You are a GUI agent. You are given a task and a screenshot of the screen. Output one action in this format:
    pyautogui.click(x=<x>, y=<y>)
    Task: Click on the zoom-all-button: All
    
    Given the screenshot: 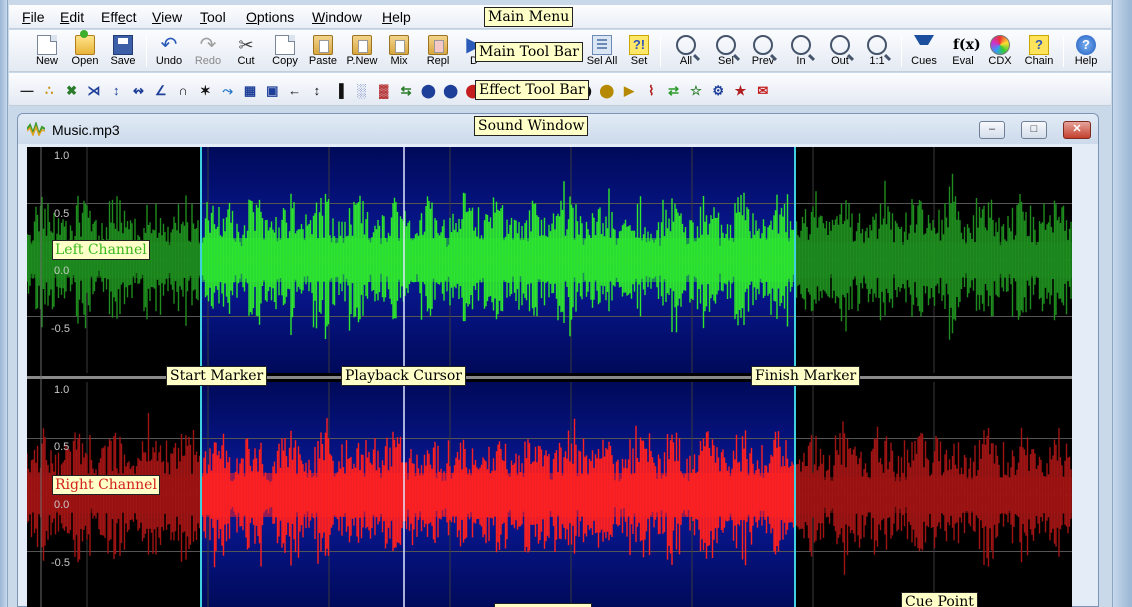 What is the action you would take?
    pyautogui.click(x=686, y=51)
    